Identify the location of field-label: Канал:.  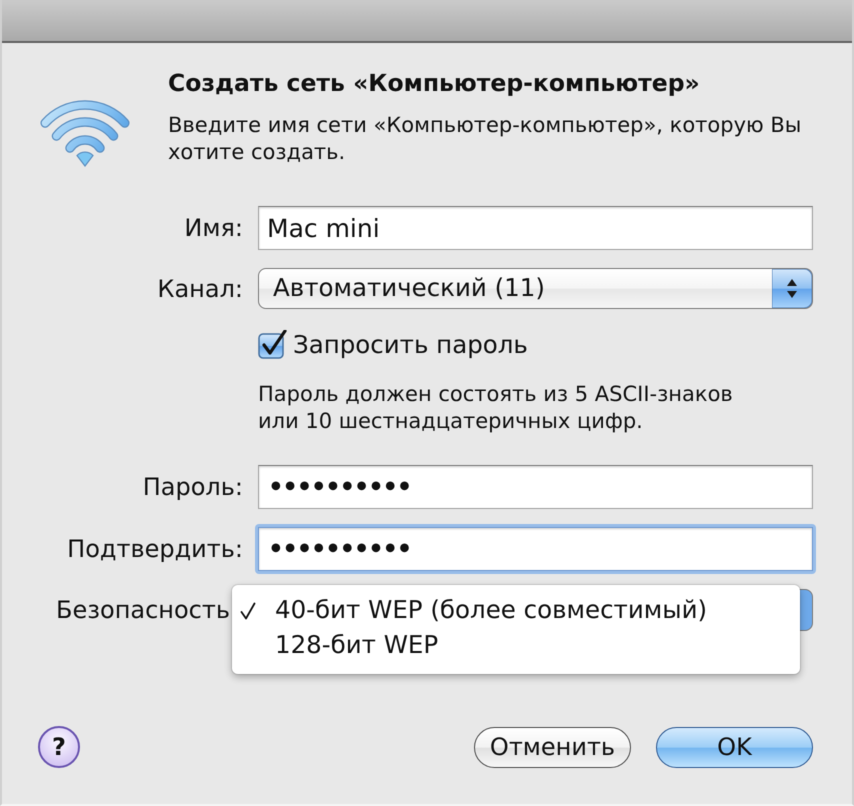
(200, 288).